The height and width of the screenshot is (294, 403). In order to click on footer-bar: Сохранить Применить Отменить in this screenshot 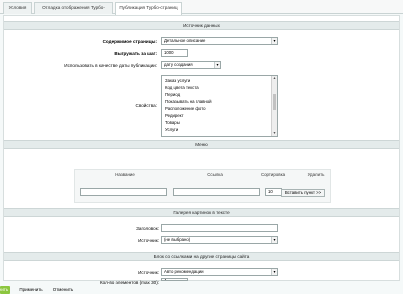, I will do `click(201, 289)`.